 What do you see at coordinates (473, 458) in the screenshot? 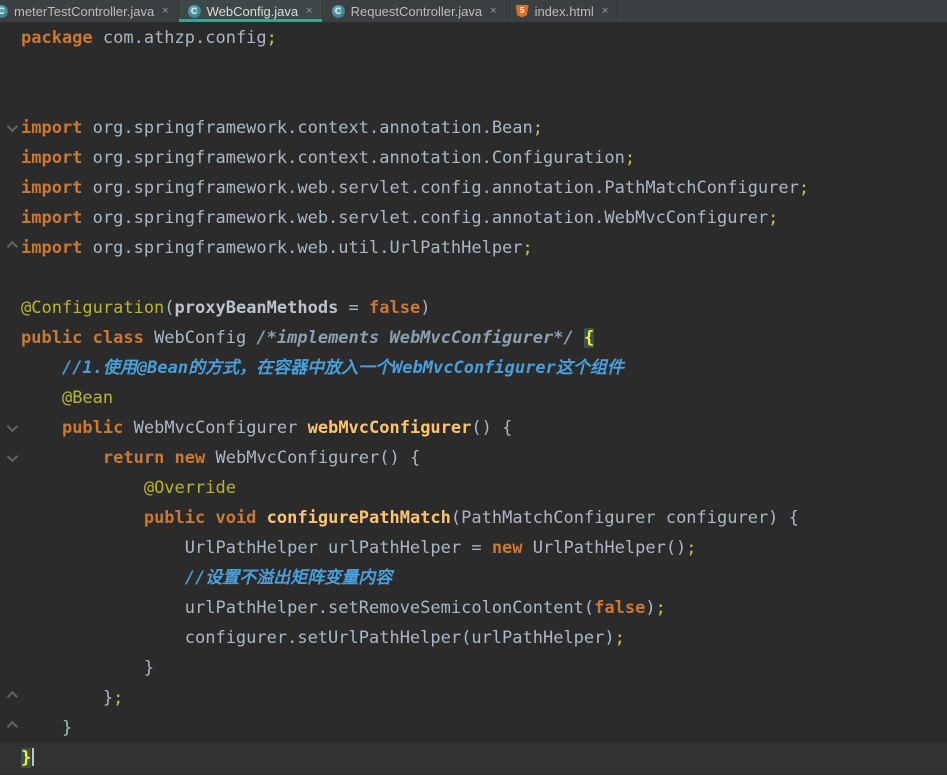
I see `code-line: return new WebMvcConfigurer() {` at bounding box center [473, 458].